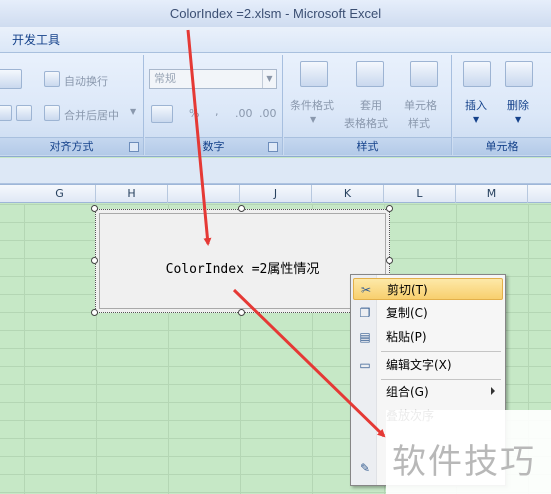 The height and width of the screenshot is (494, 551). I want to click on column-header-g: G, so click(60, 194).